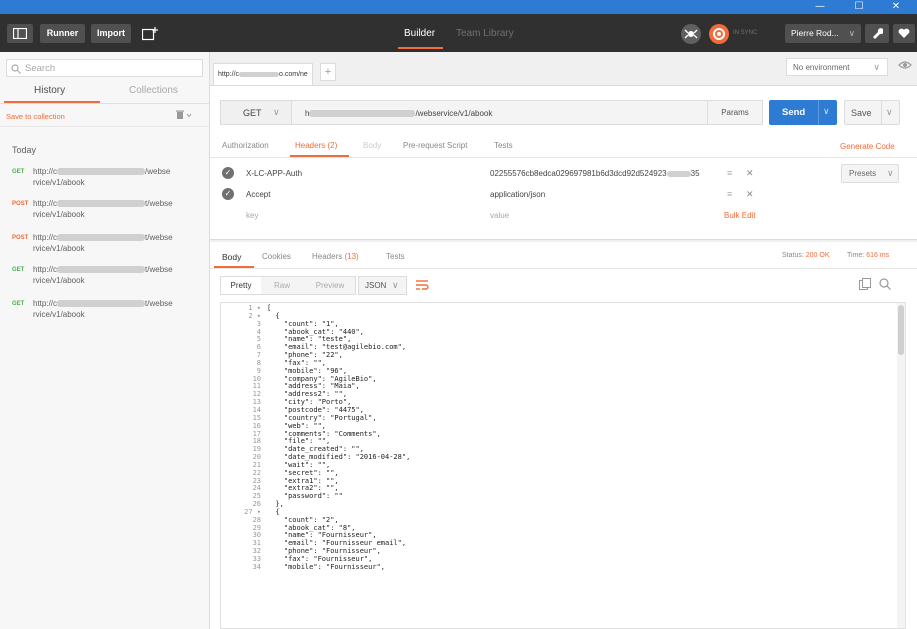  Describe the element at coordinates (276, 256) in the screenshot. I see `tab-cookies: Cookies` at that location.